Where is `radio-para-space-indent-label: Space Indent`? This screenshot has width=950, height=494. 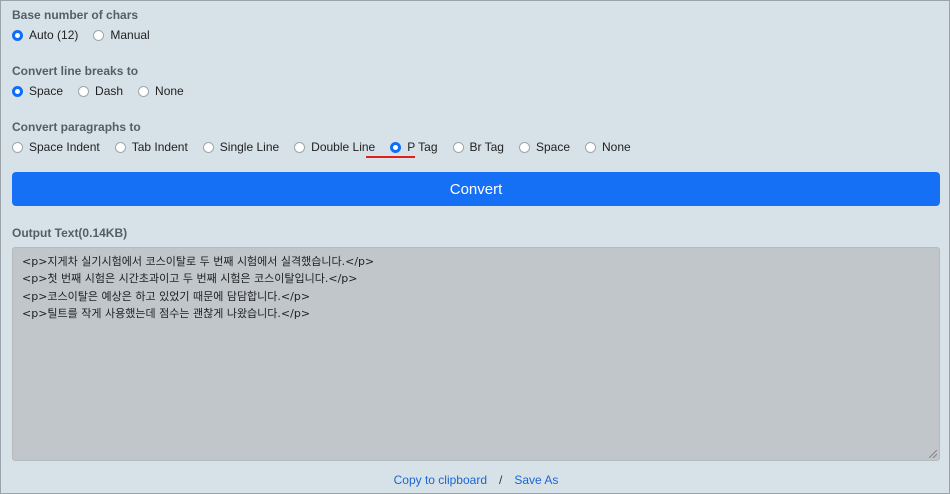 radio-para-space-indent-label: Space Indent is located at coordinates (64, 147).